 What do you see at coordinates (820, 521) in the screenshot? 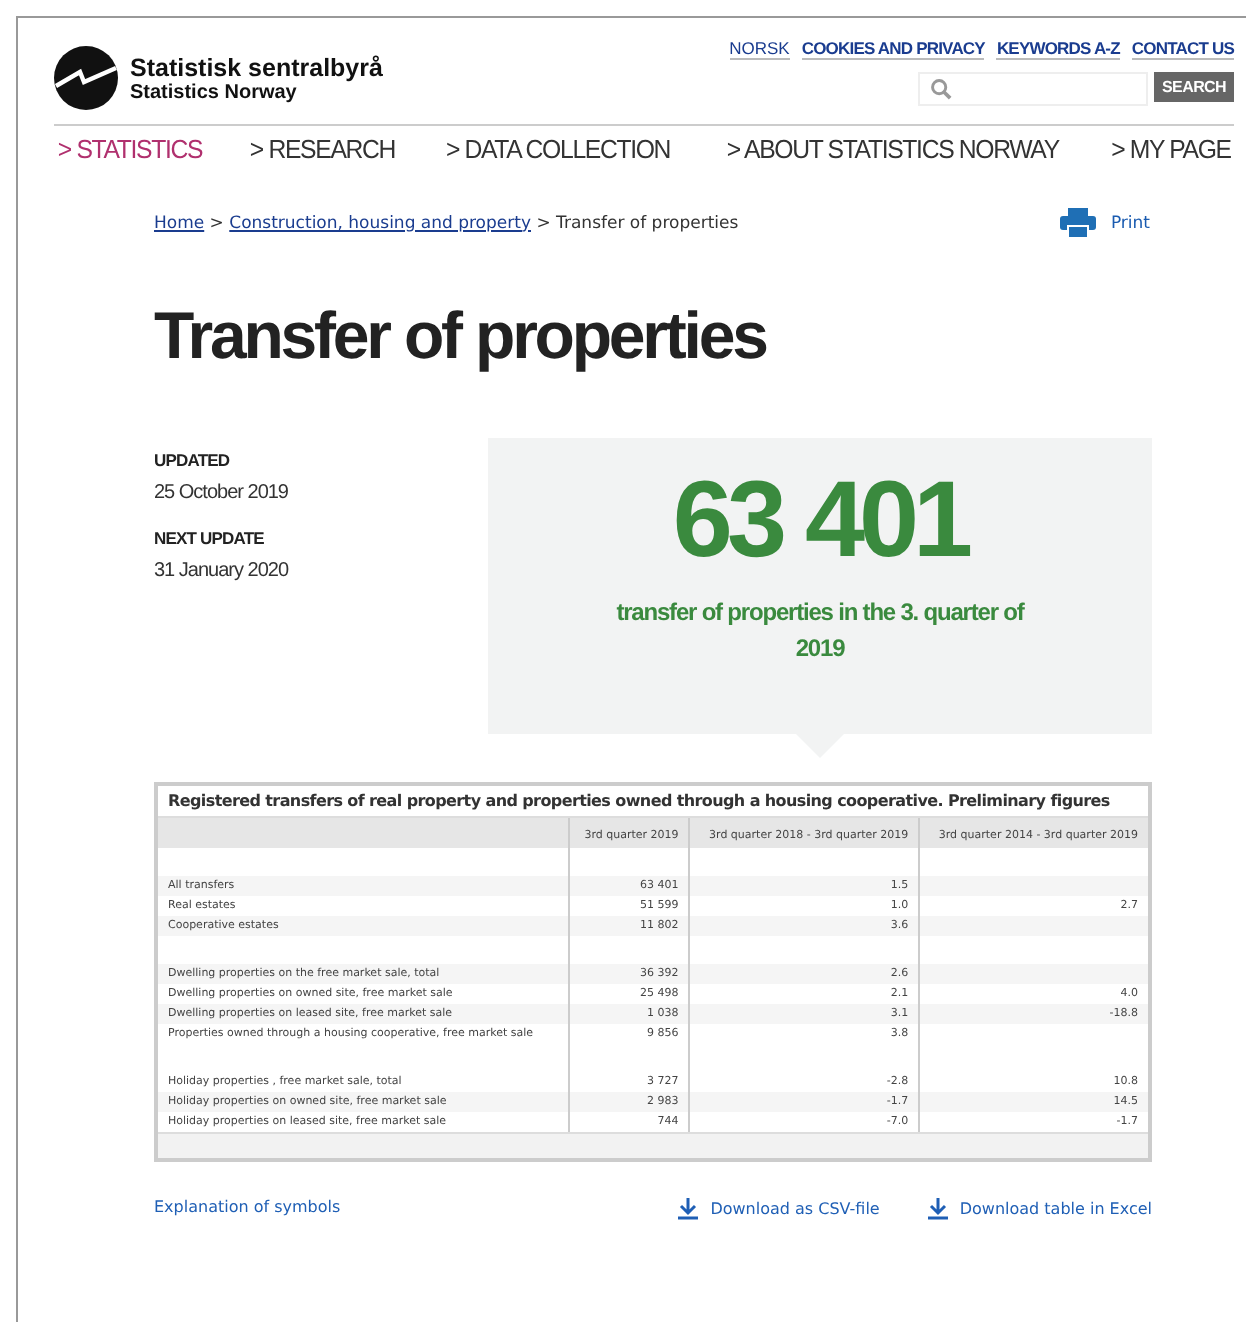
I see `key-figure-value: 63 401` at bounding box center [820, 521].